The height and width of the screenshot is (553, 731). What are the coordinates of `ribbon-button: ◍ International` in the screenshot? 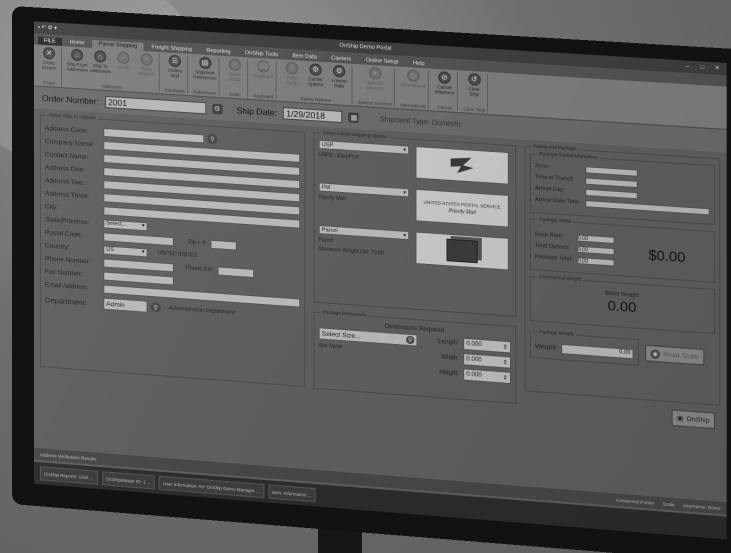 It's located at (413, 86).